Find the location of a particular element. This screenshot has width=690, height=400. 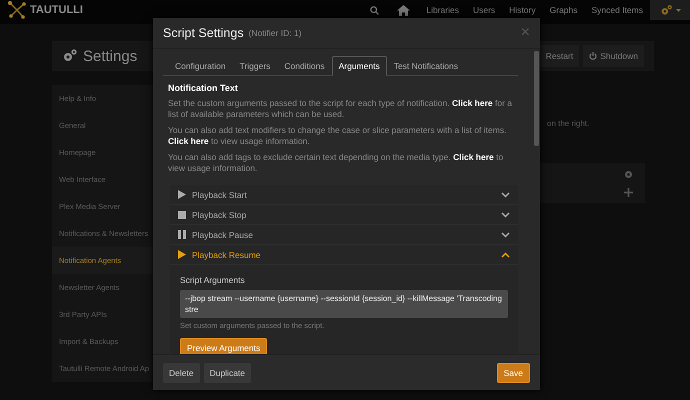

plus-icon is located at coordinates (628, 192).